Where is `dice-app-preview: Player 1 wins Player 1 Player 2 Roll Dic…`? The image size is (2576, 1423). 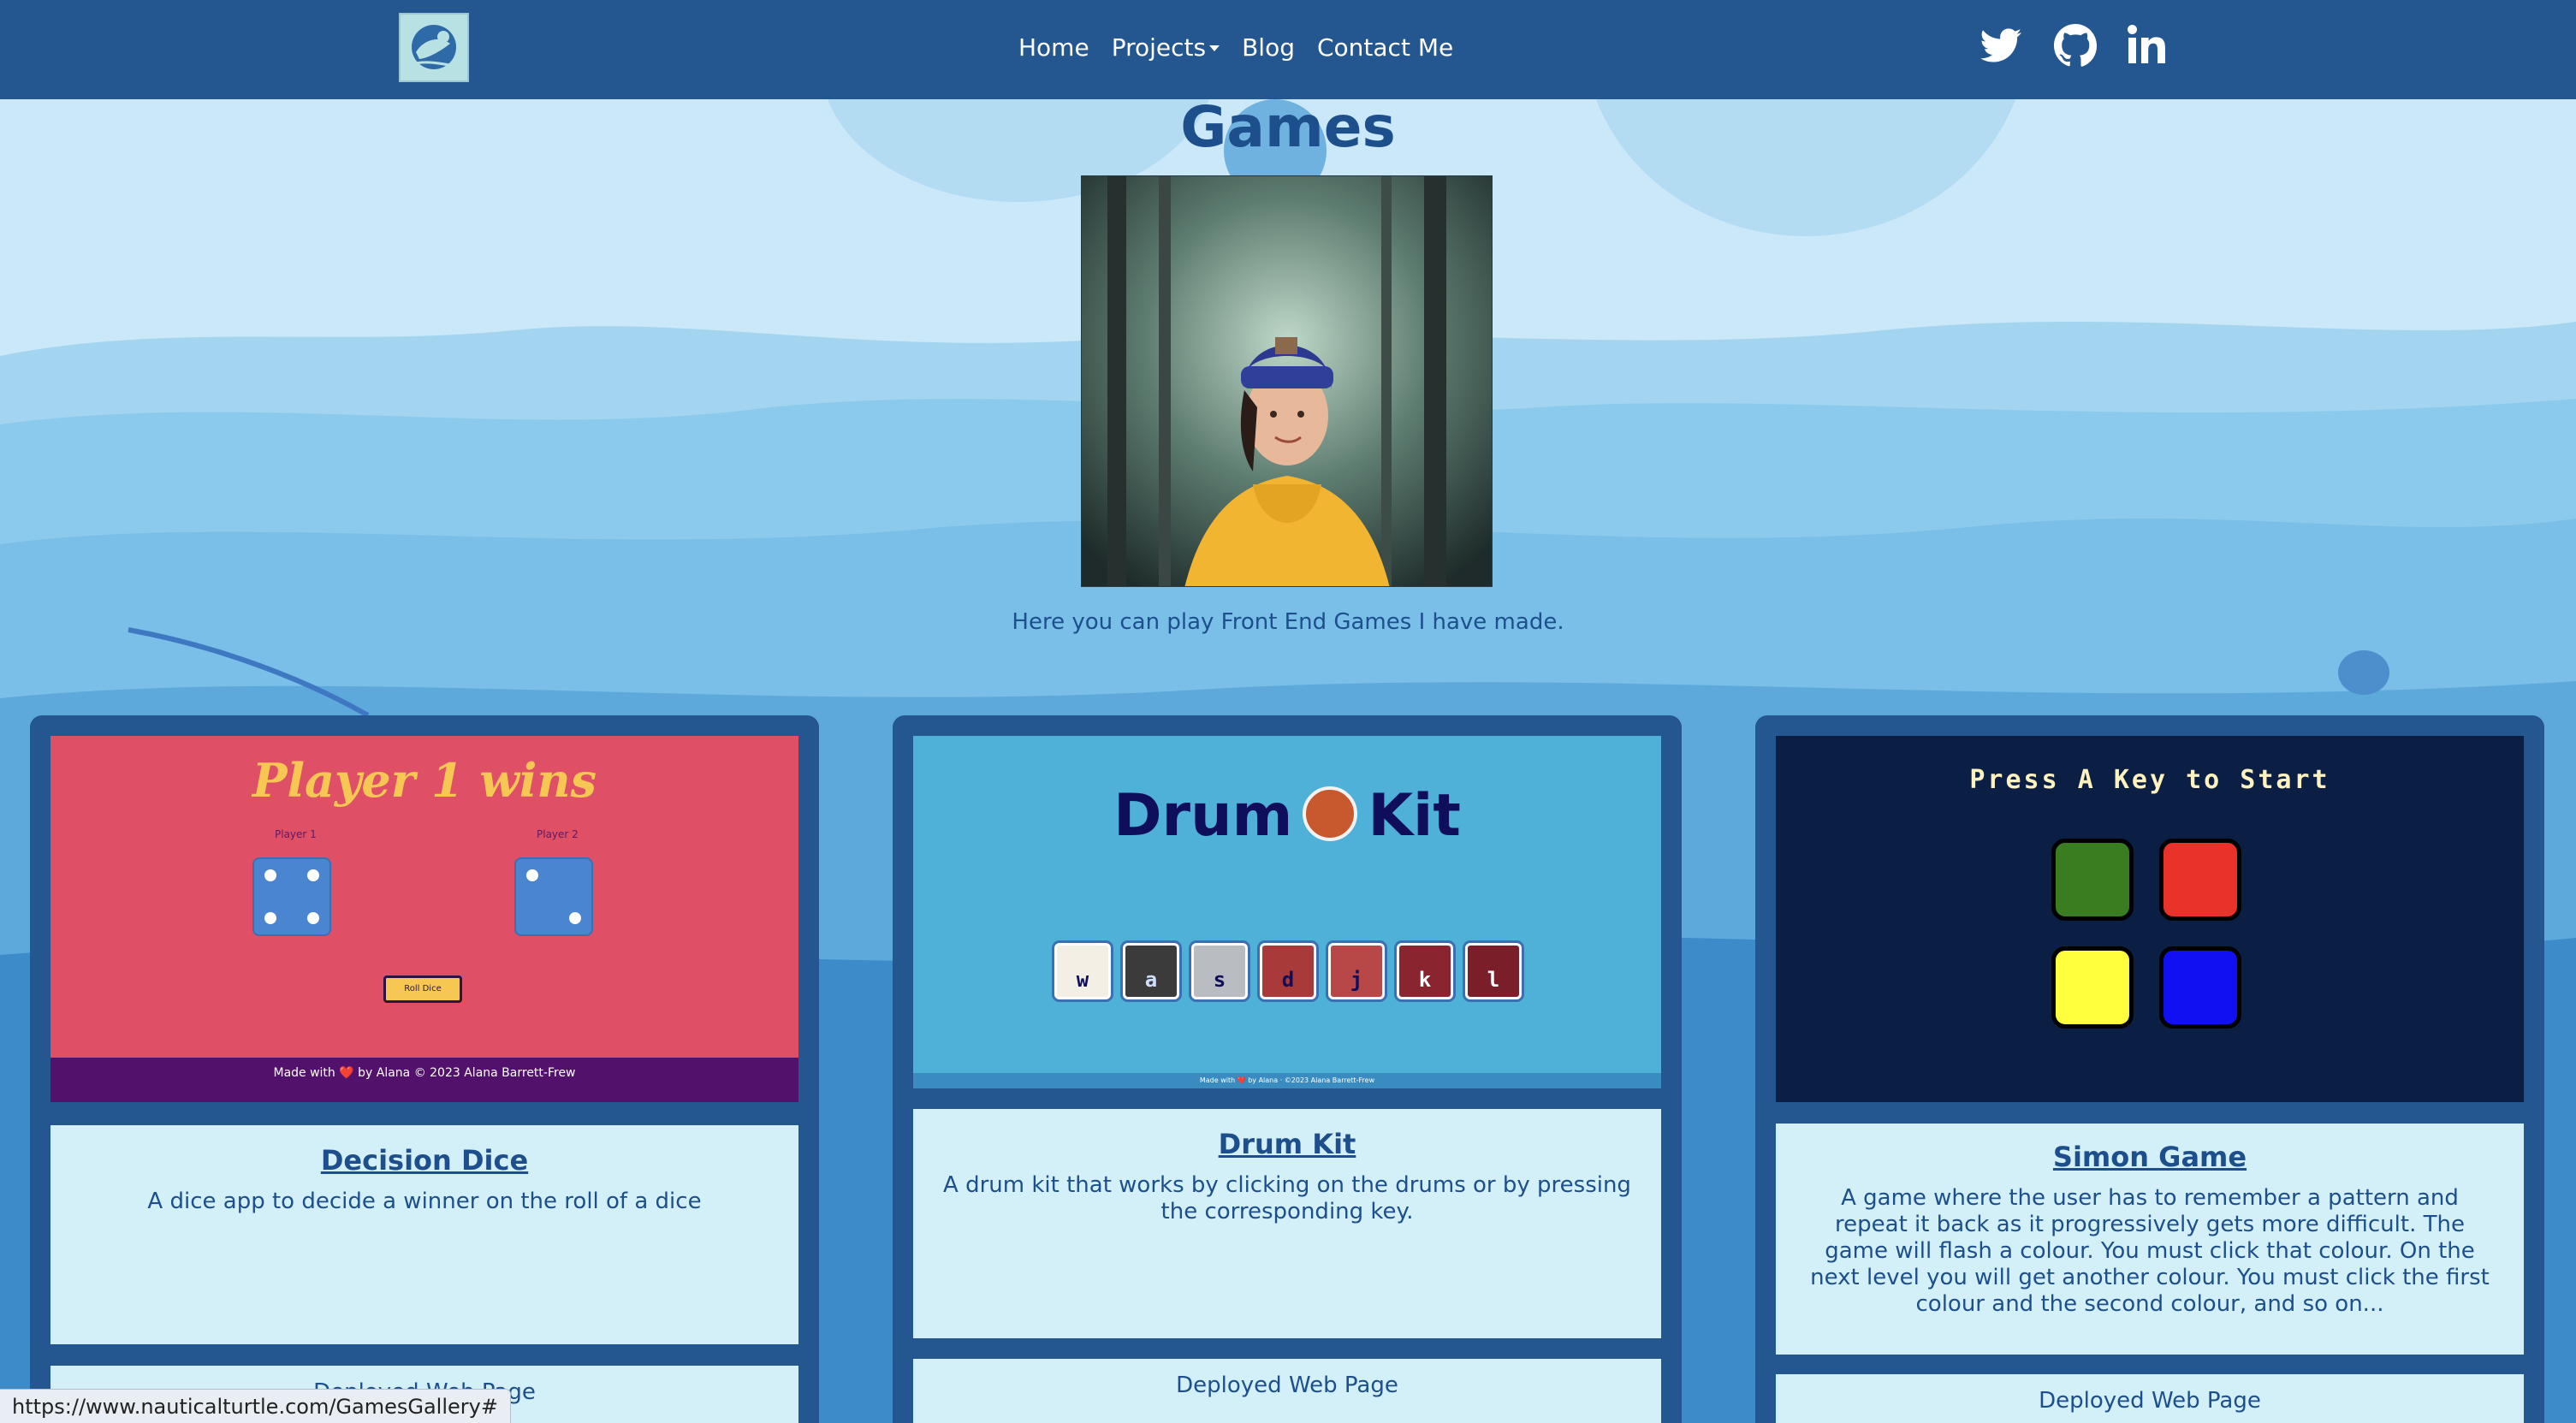 dice-app-preview: Player 1 wins Player 1 Player 2 Roll Dic… is located at coordinates (424, 897).